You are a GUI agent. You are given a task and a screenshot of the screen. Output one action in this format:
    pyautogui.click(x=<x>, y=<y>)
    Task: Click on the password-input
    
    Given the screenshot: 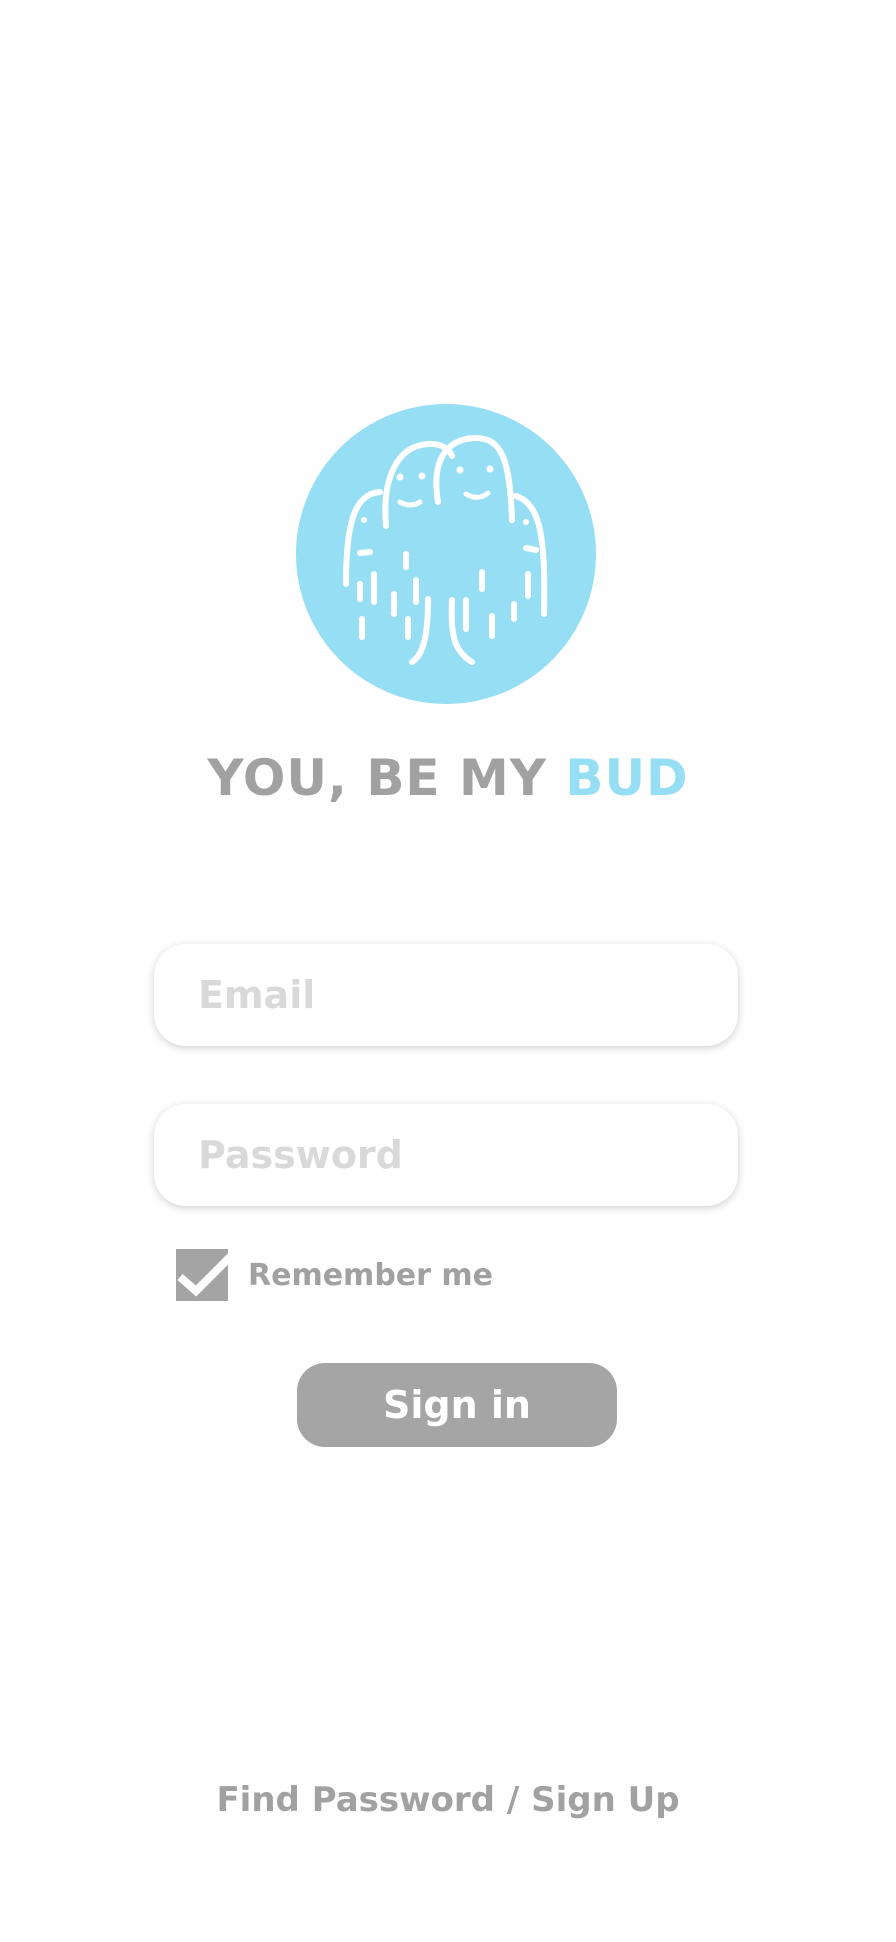 What is the action you would take?
    pyautogui.click(x=446, y=1155)
    